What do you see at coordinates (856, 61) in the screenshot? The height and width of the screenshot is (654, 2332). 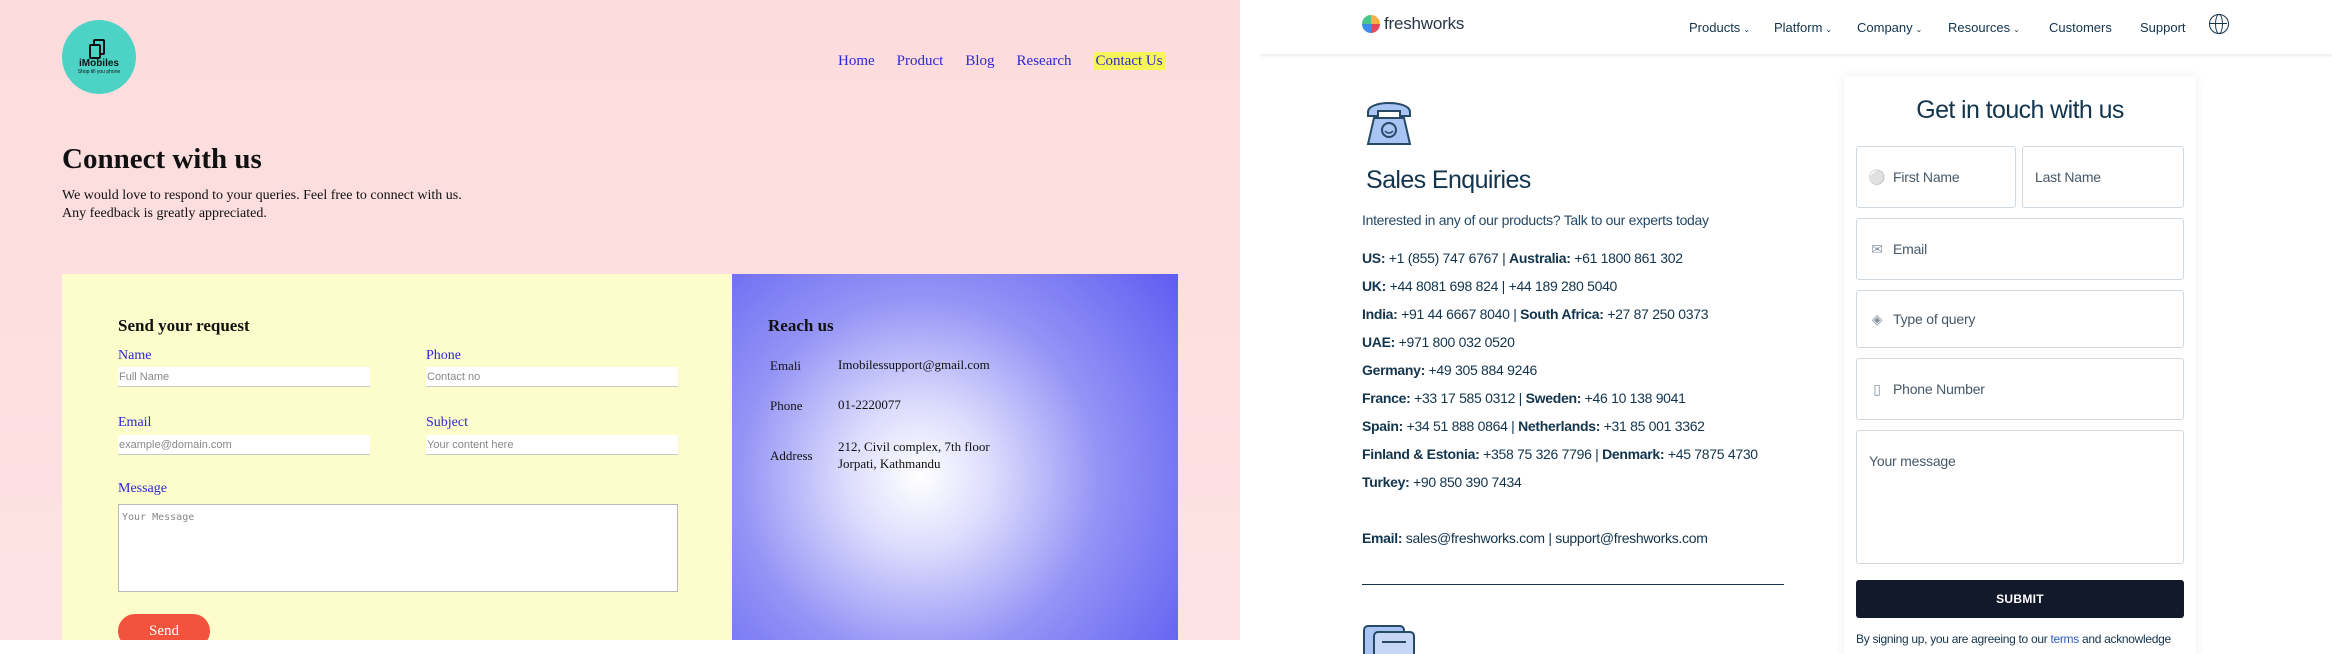 I see `nav-home: Home` at bounding box center [856, 61].